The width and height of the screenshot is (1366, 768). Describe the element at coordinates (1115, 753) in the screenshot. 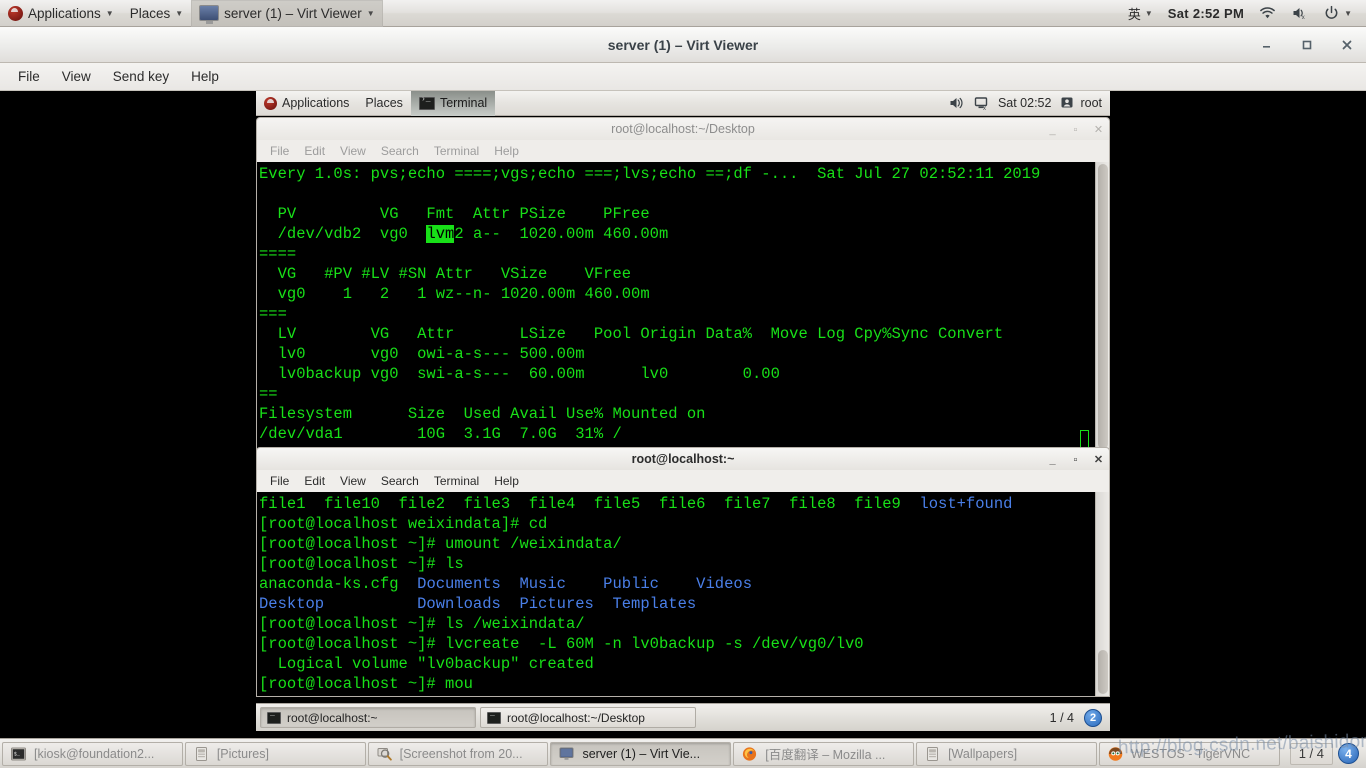

I see `tigervnc-icon` at that location.